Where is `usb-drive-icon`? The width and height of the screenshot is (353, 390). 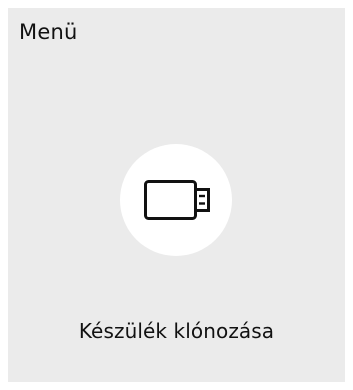 usb-drive-icon is located at coordinates (177, 200).